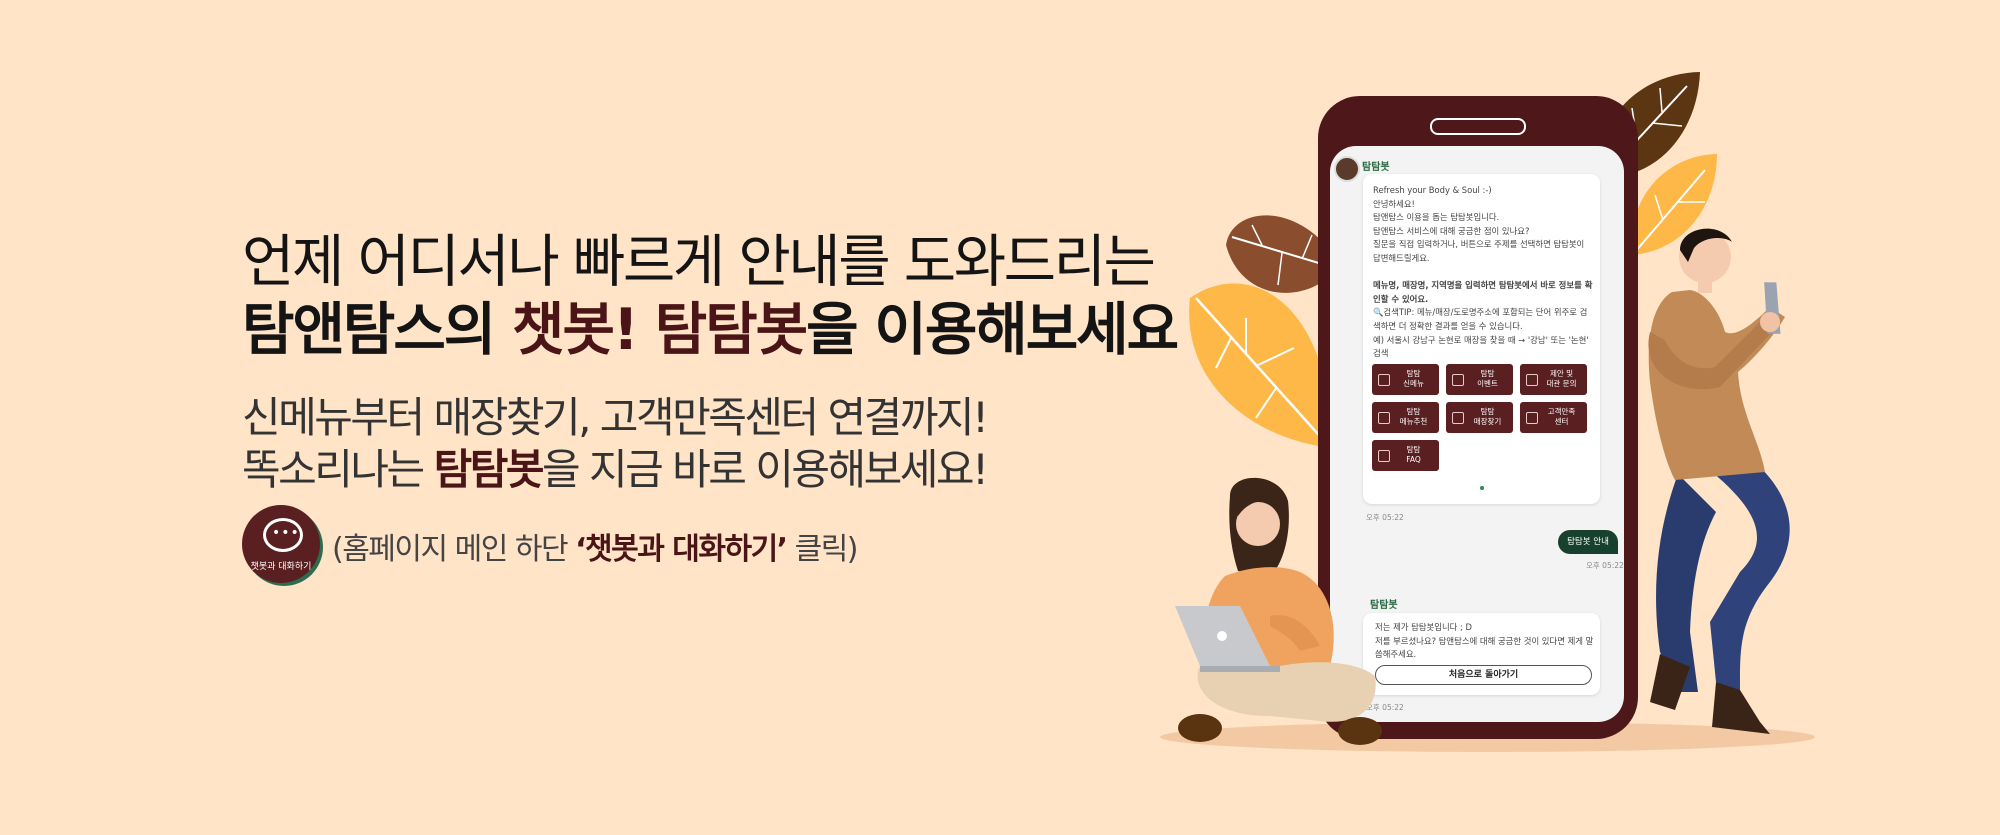  Describe the element at coordinates (660, 330) in the screenshot. I see `headline-brand: 챗봇! 탐탐봇` at that location.